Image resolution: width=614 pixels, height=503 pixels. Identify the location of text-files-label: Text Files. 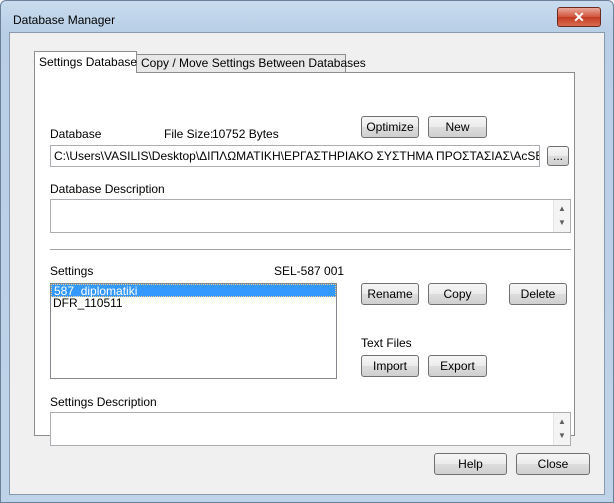
(386, 343).